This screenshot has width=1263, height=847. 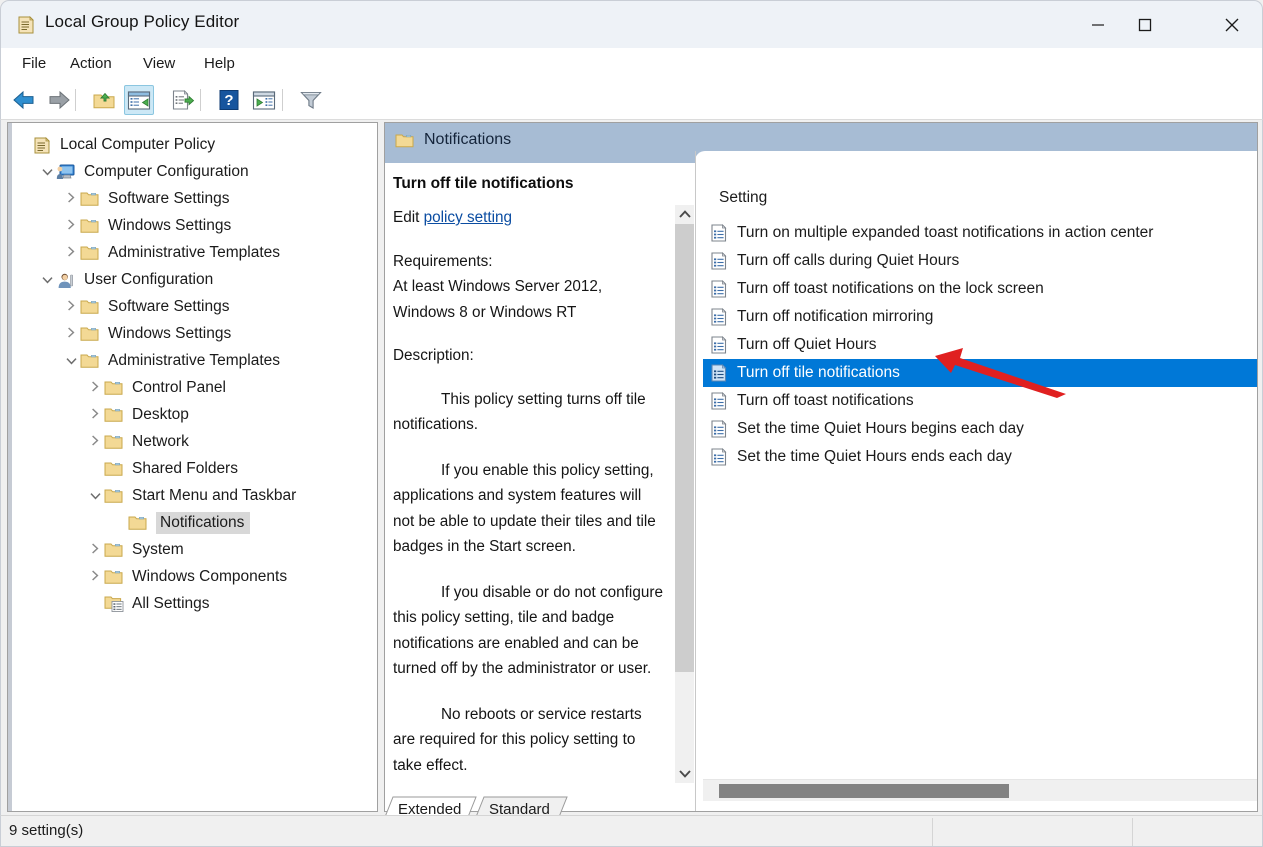 I want to click on policy-setting-link: policy setting, so click(x=468, y=217).